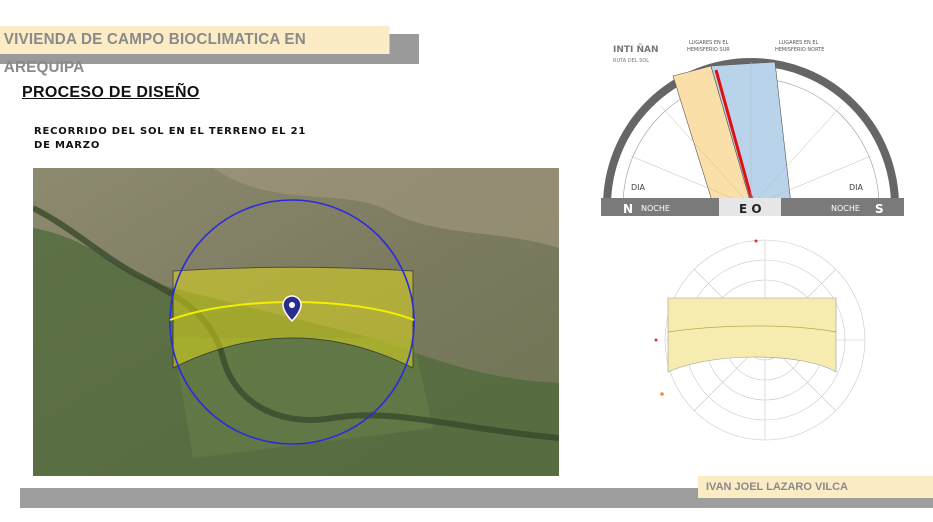 This screenshot has height=522, width=933. I want to click on left-header-1: LUGARES EN EL, so click(709, 43).